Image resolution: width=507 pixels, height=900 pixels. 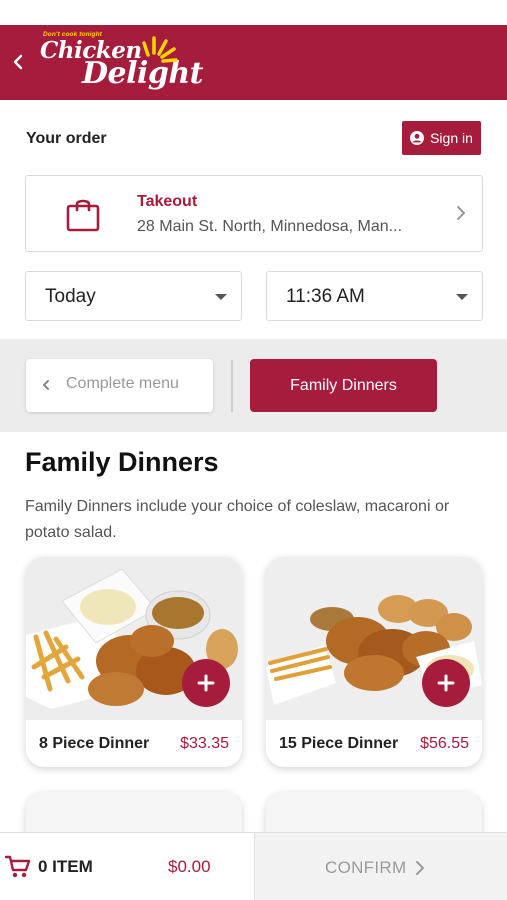 I want to click on product-name: 8 Piece Dinner, so click(x=94, y=743).